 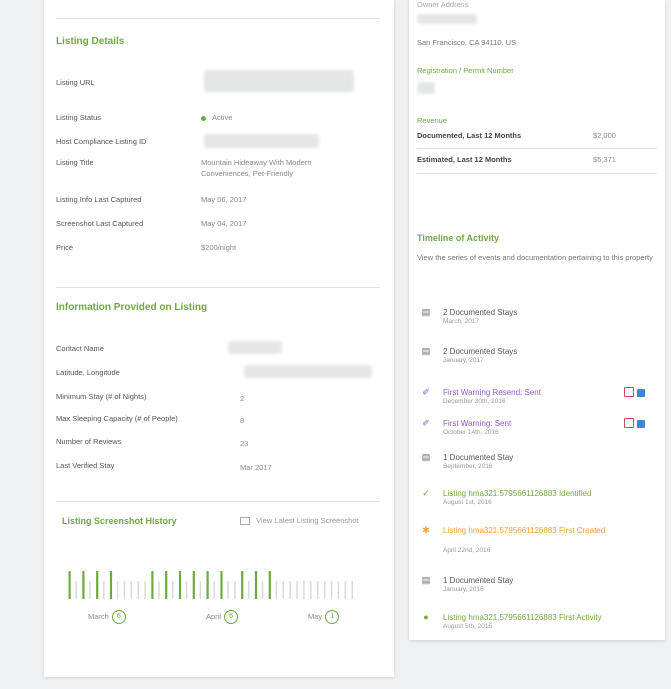 What do you see at coordinates (307, 520) in the screenshot?
I see `view-latest-screenshot-label: View Latest Listing Screenshot` at bounding box center [307, 520].